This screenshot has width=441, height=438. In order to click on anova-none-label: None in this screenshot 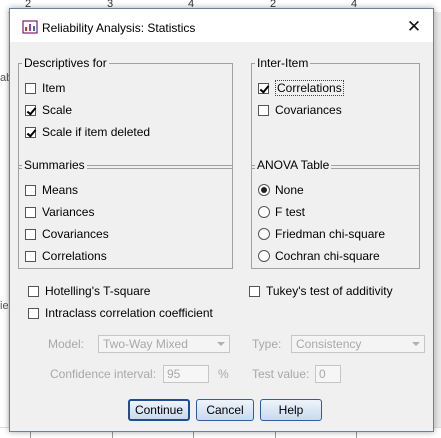, I will do `click(289, 190)`.